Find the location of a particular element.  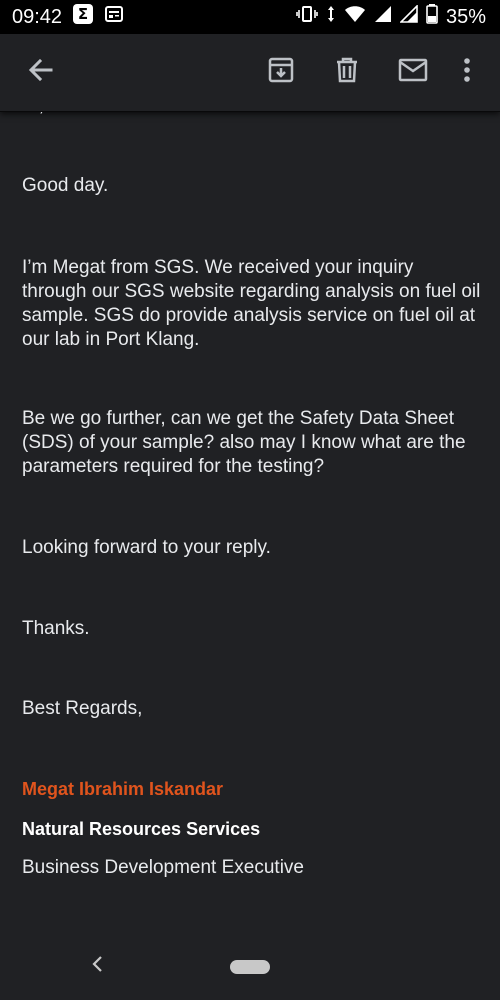

email-greeting: Good day. is located at coordinates (65, 185).